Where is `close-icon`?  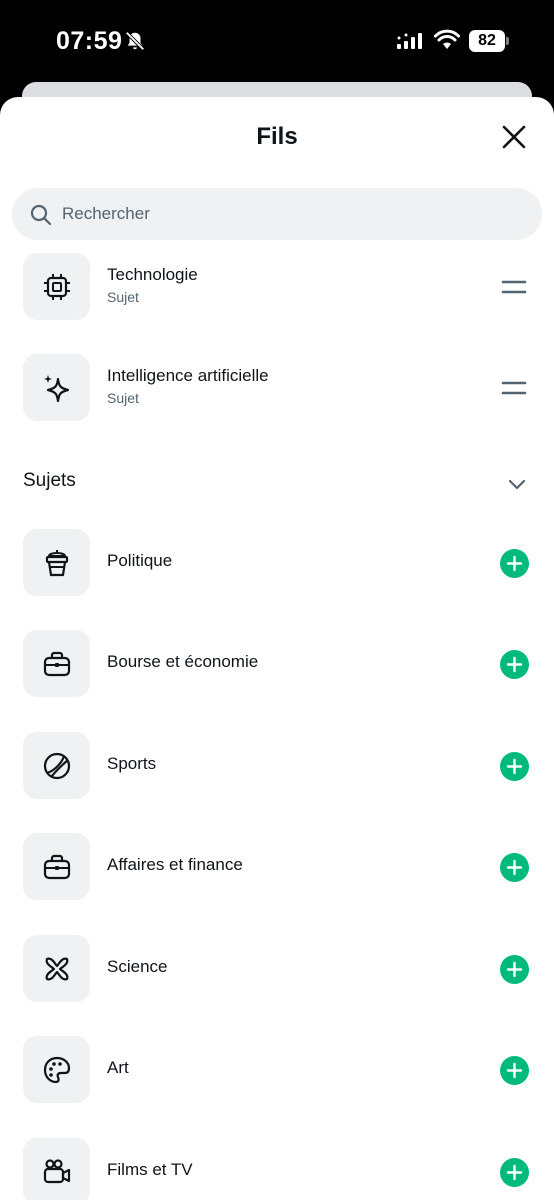 close-icon is located at coordinates (514, 137).